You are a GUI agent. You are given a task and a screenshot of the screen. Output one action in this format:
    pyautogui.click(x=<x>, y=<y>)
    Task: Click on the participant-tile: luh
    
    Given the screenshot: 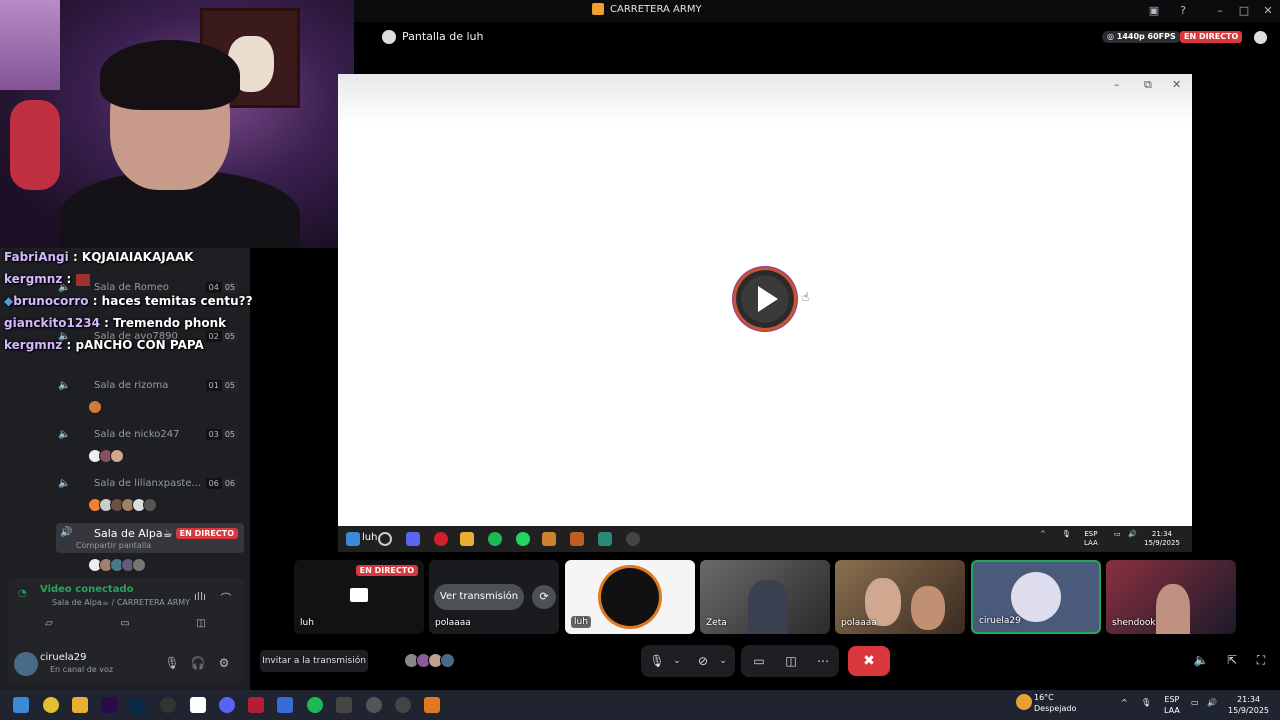 What is the action you would take?
    pyautogui.click(x=630, y=597)
    